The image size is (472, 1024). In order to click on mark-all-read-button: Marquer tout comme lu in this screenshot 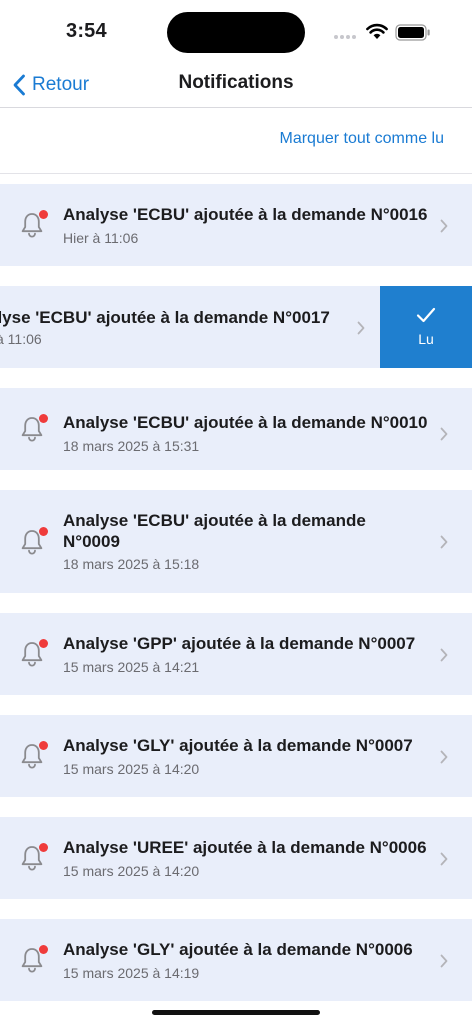, I will do `click(361, 139)`.